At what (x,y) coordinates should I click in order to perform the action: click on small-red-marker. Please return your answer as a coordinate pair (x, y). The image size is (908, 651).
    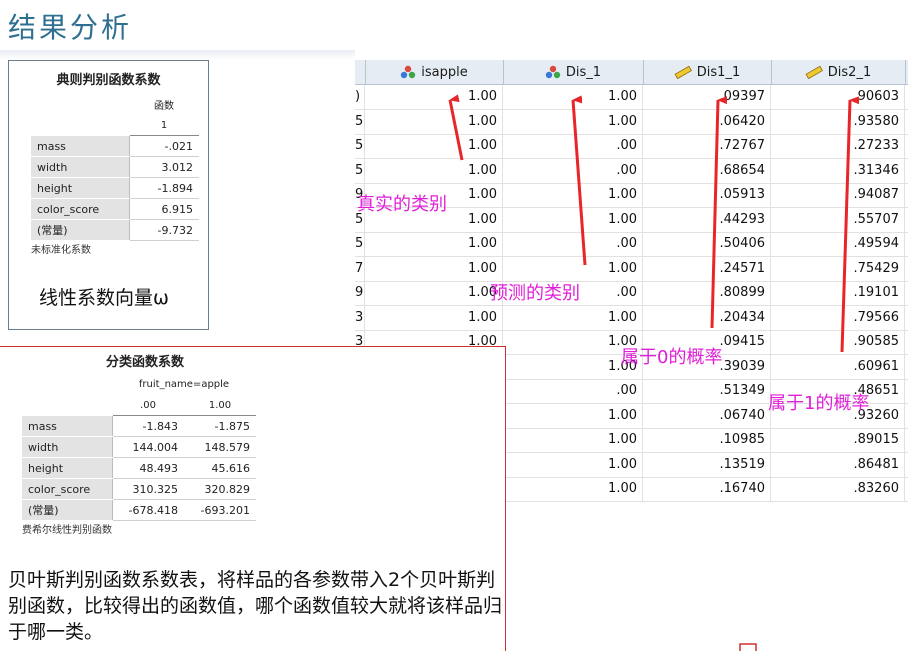
    Looking at the image, I should click on (748, 647).